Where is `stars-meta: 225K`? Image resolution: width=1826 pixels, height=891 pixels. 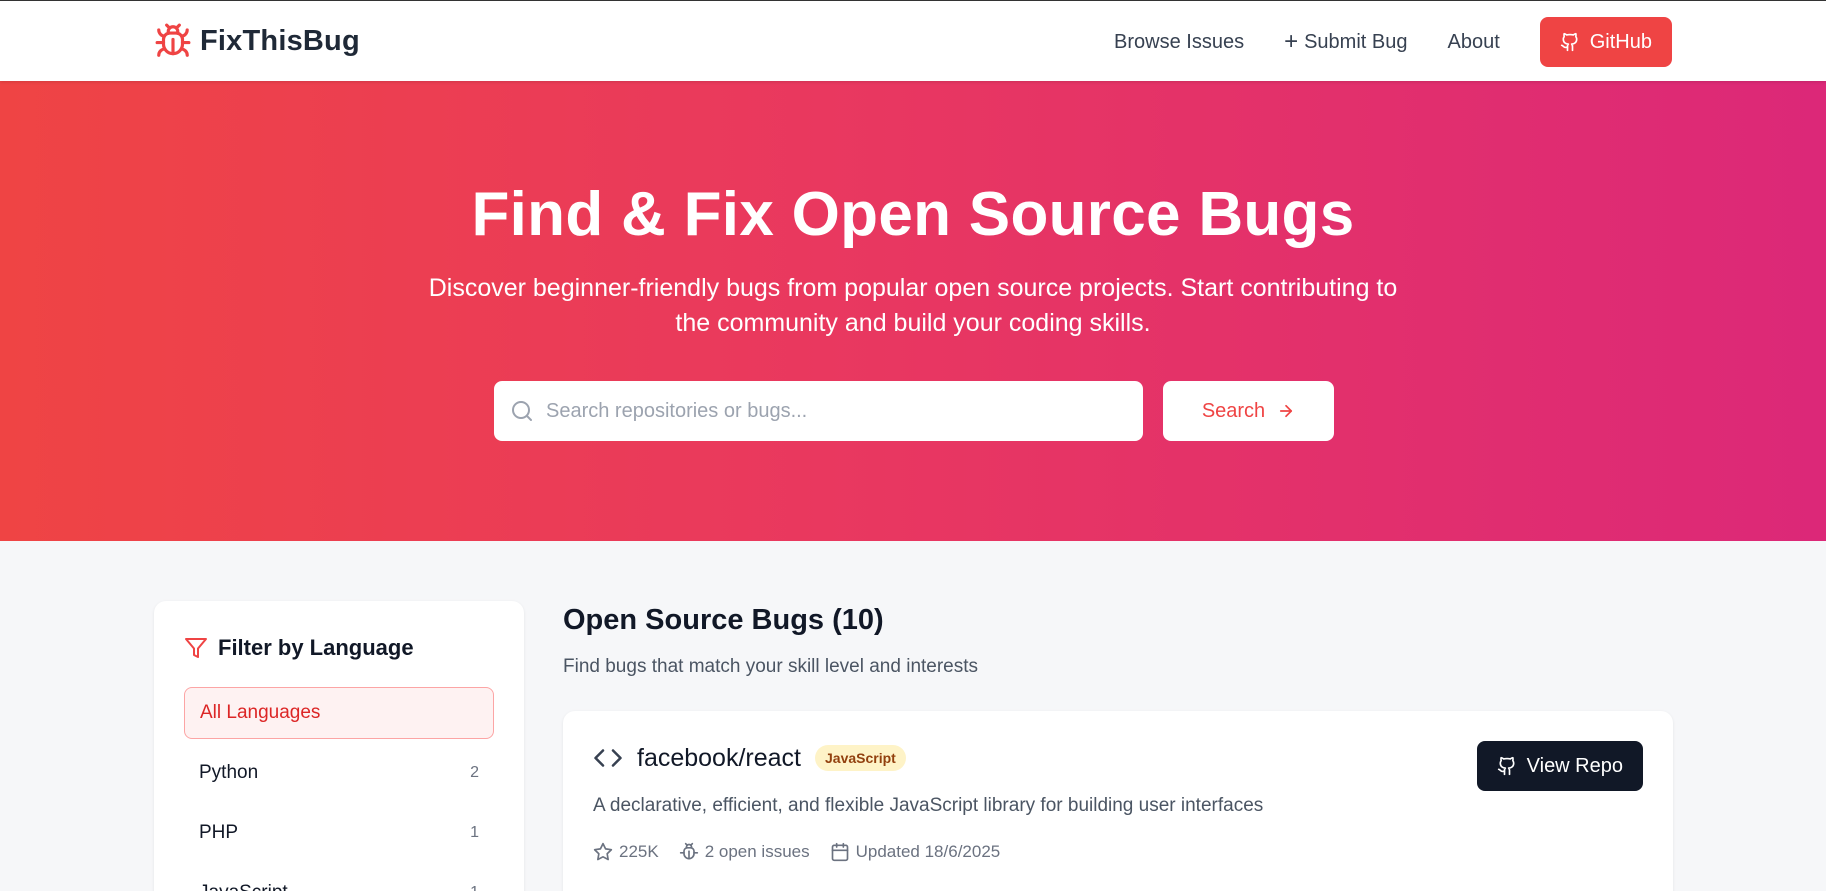 stars-meta: 225K is located at coordinates (626, 852).